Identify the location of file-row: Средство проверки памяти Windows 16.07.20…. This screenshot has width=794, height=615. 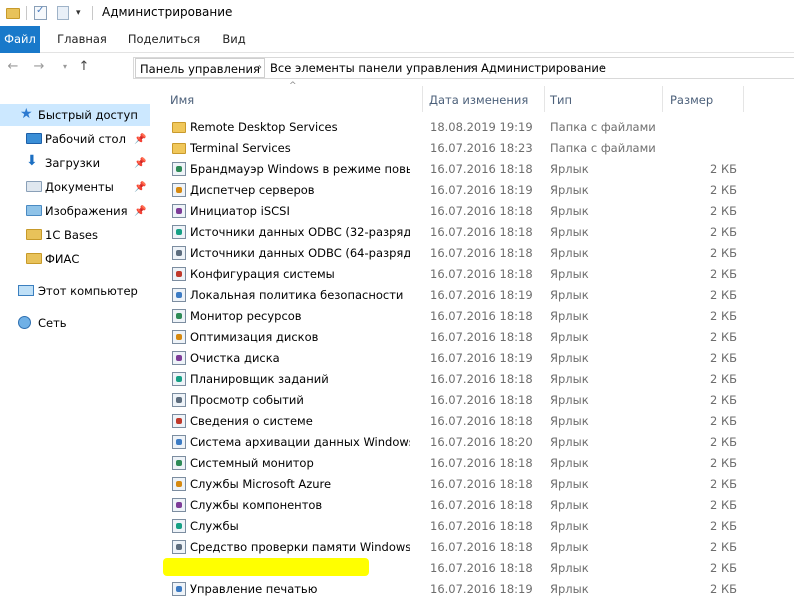
(477, 547).